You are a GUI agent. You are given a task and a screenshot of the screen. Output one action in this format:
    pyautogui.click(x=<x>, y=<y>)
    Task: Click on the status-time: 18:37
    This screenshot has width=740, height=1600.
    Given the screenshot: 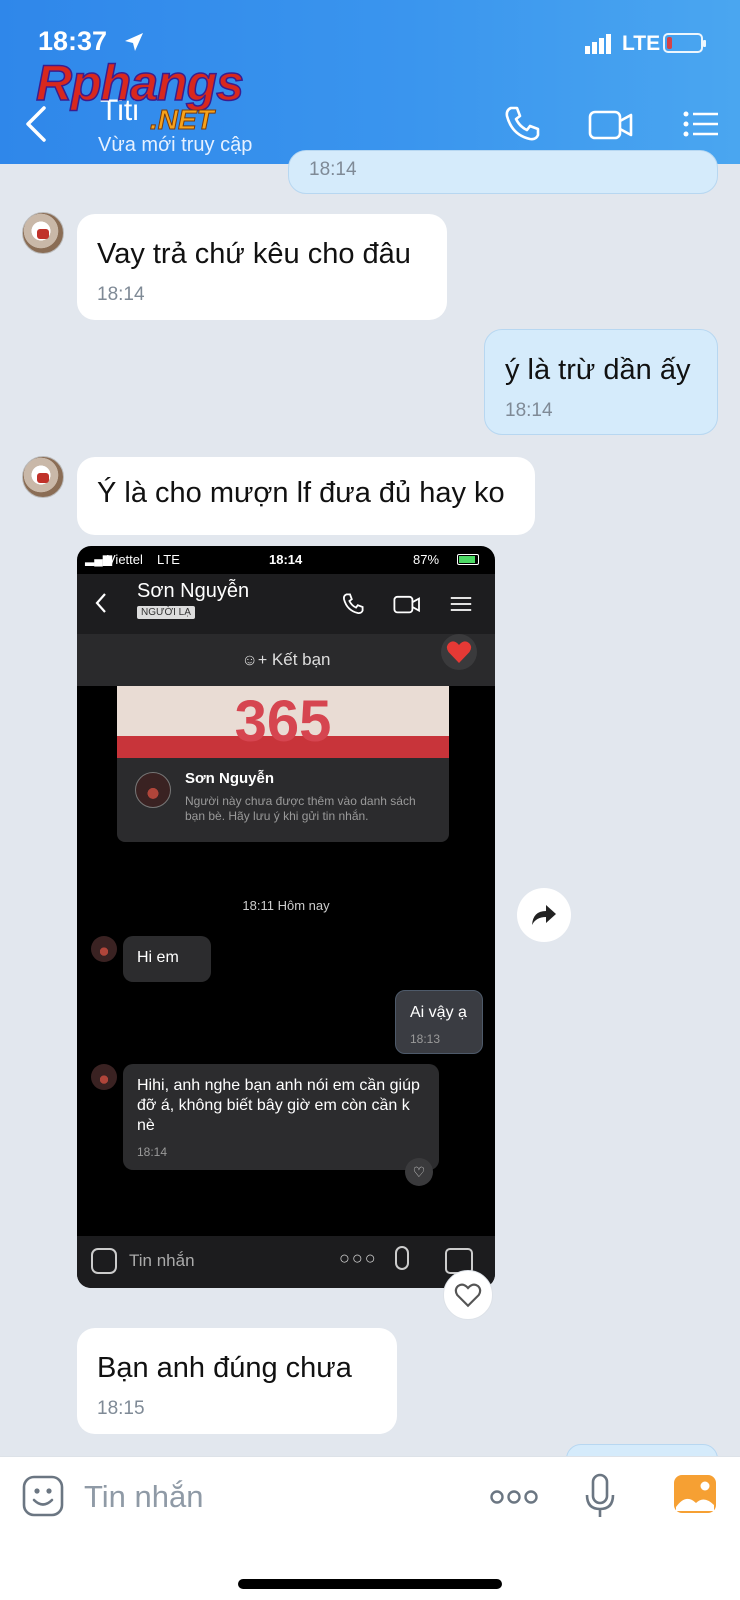 What is the action you would take?
    pyautogui.click(x=73, y=41)
    